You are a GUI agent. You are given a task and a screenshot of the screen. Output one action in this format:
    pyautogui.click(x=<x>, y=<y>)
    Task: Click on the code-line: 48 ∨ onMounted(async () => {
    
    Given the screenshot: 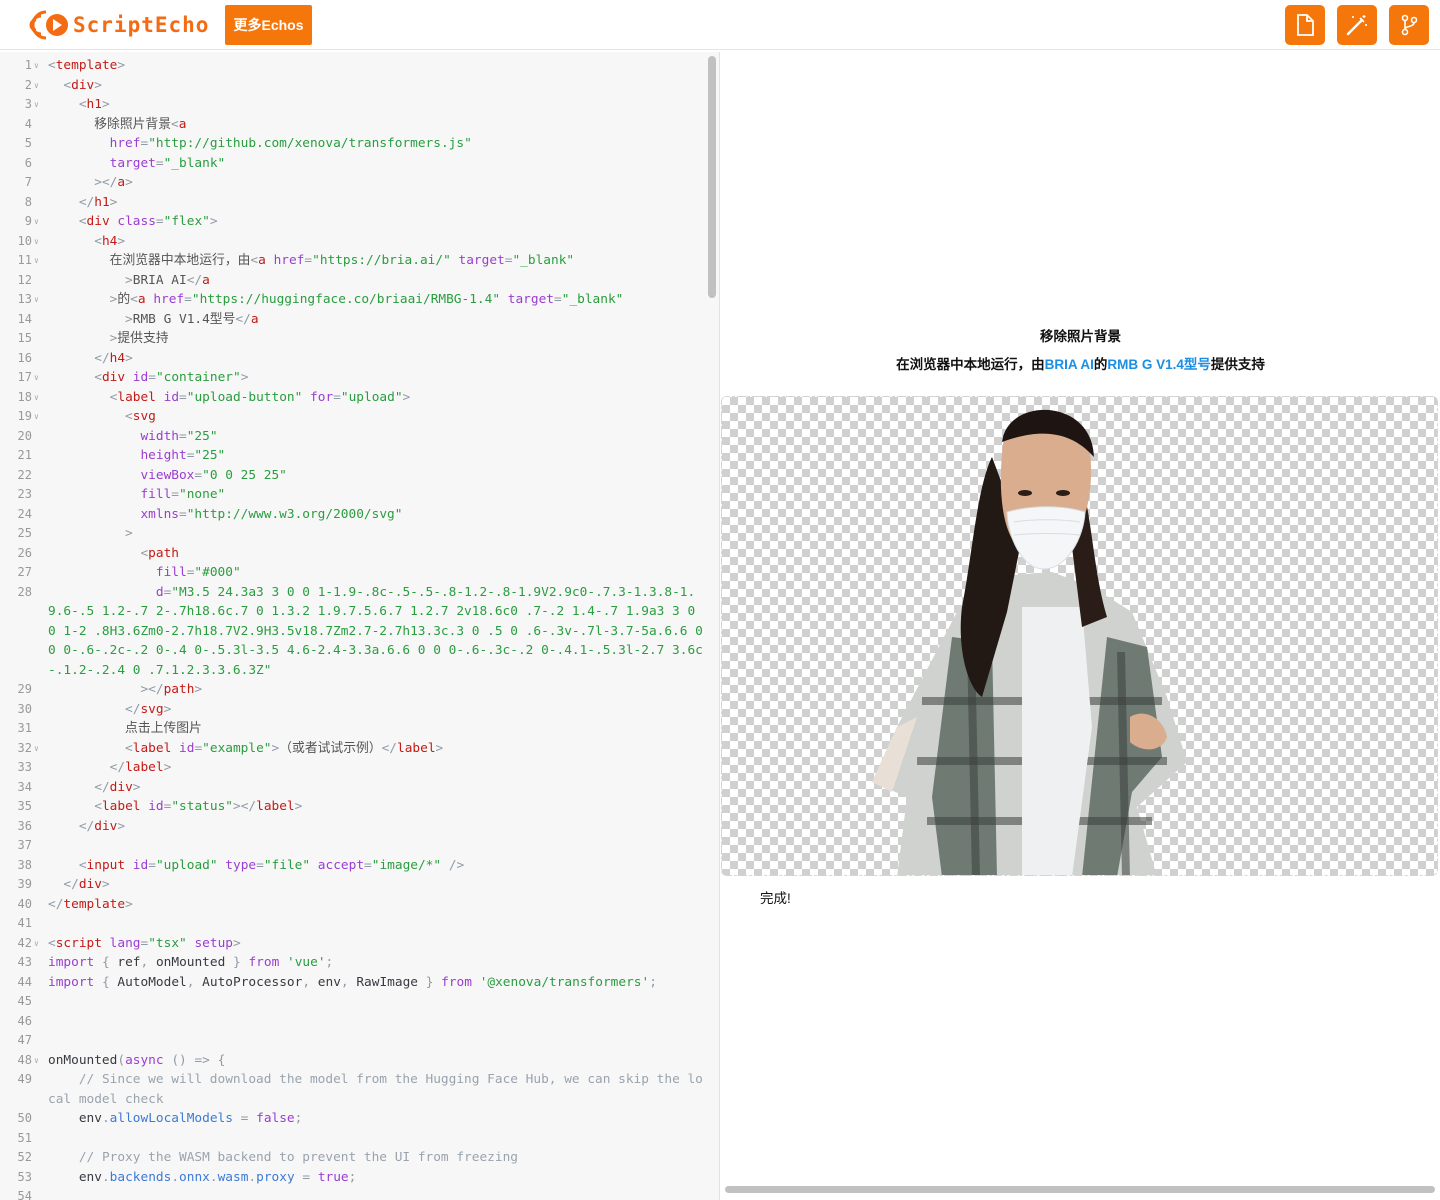 What is the action you would take?
    pyautogui.click(x=361, y=1061)
    